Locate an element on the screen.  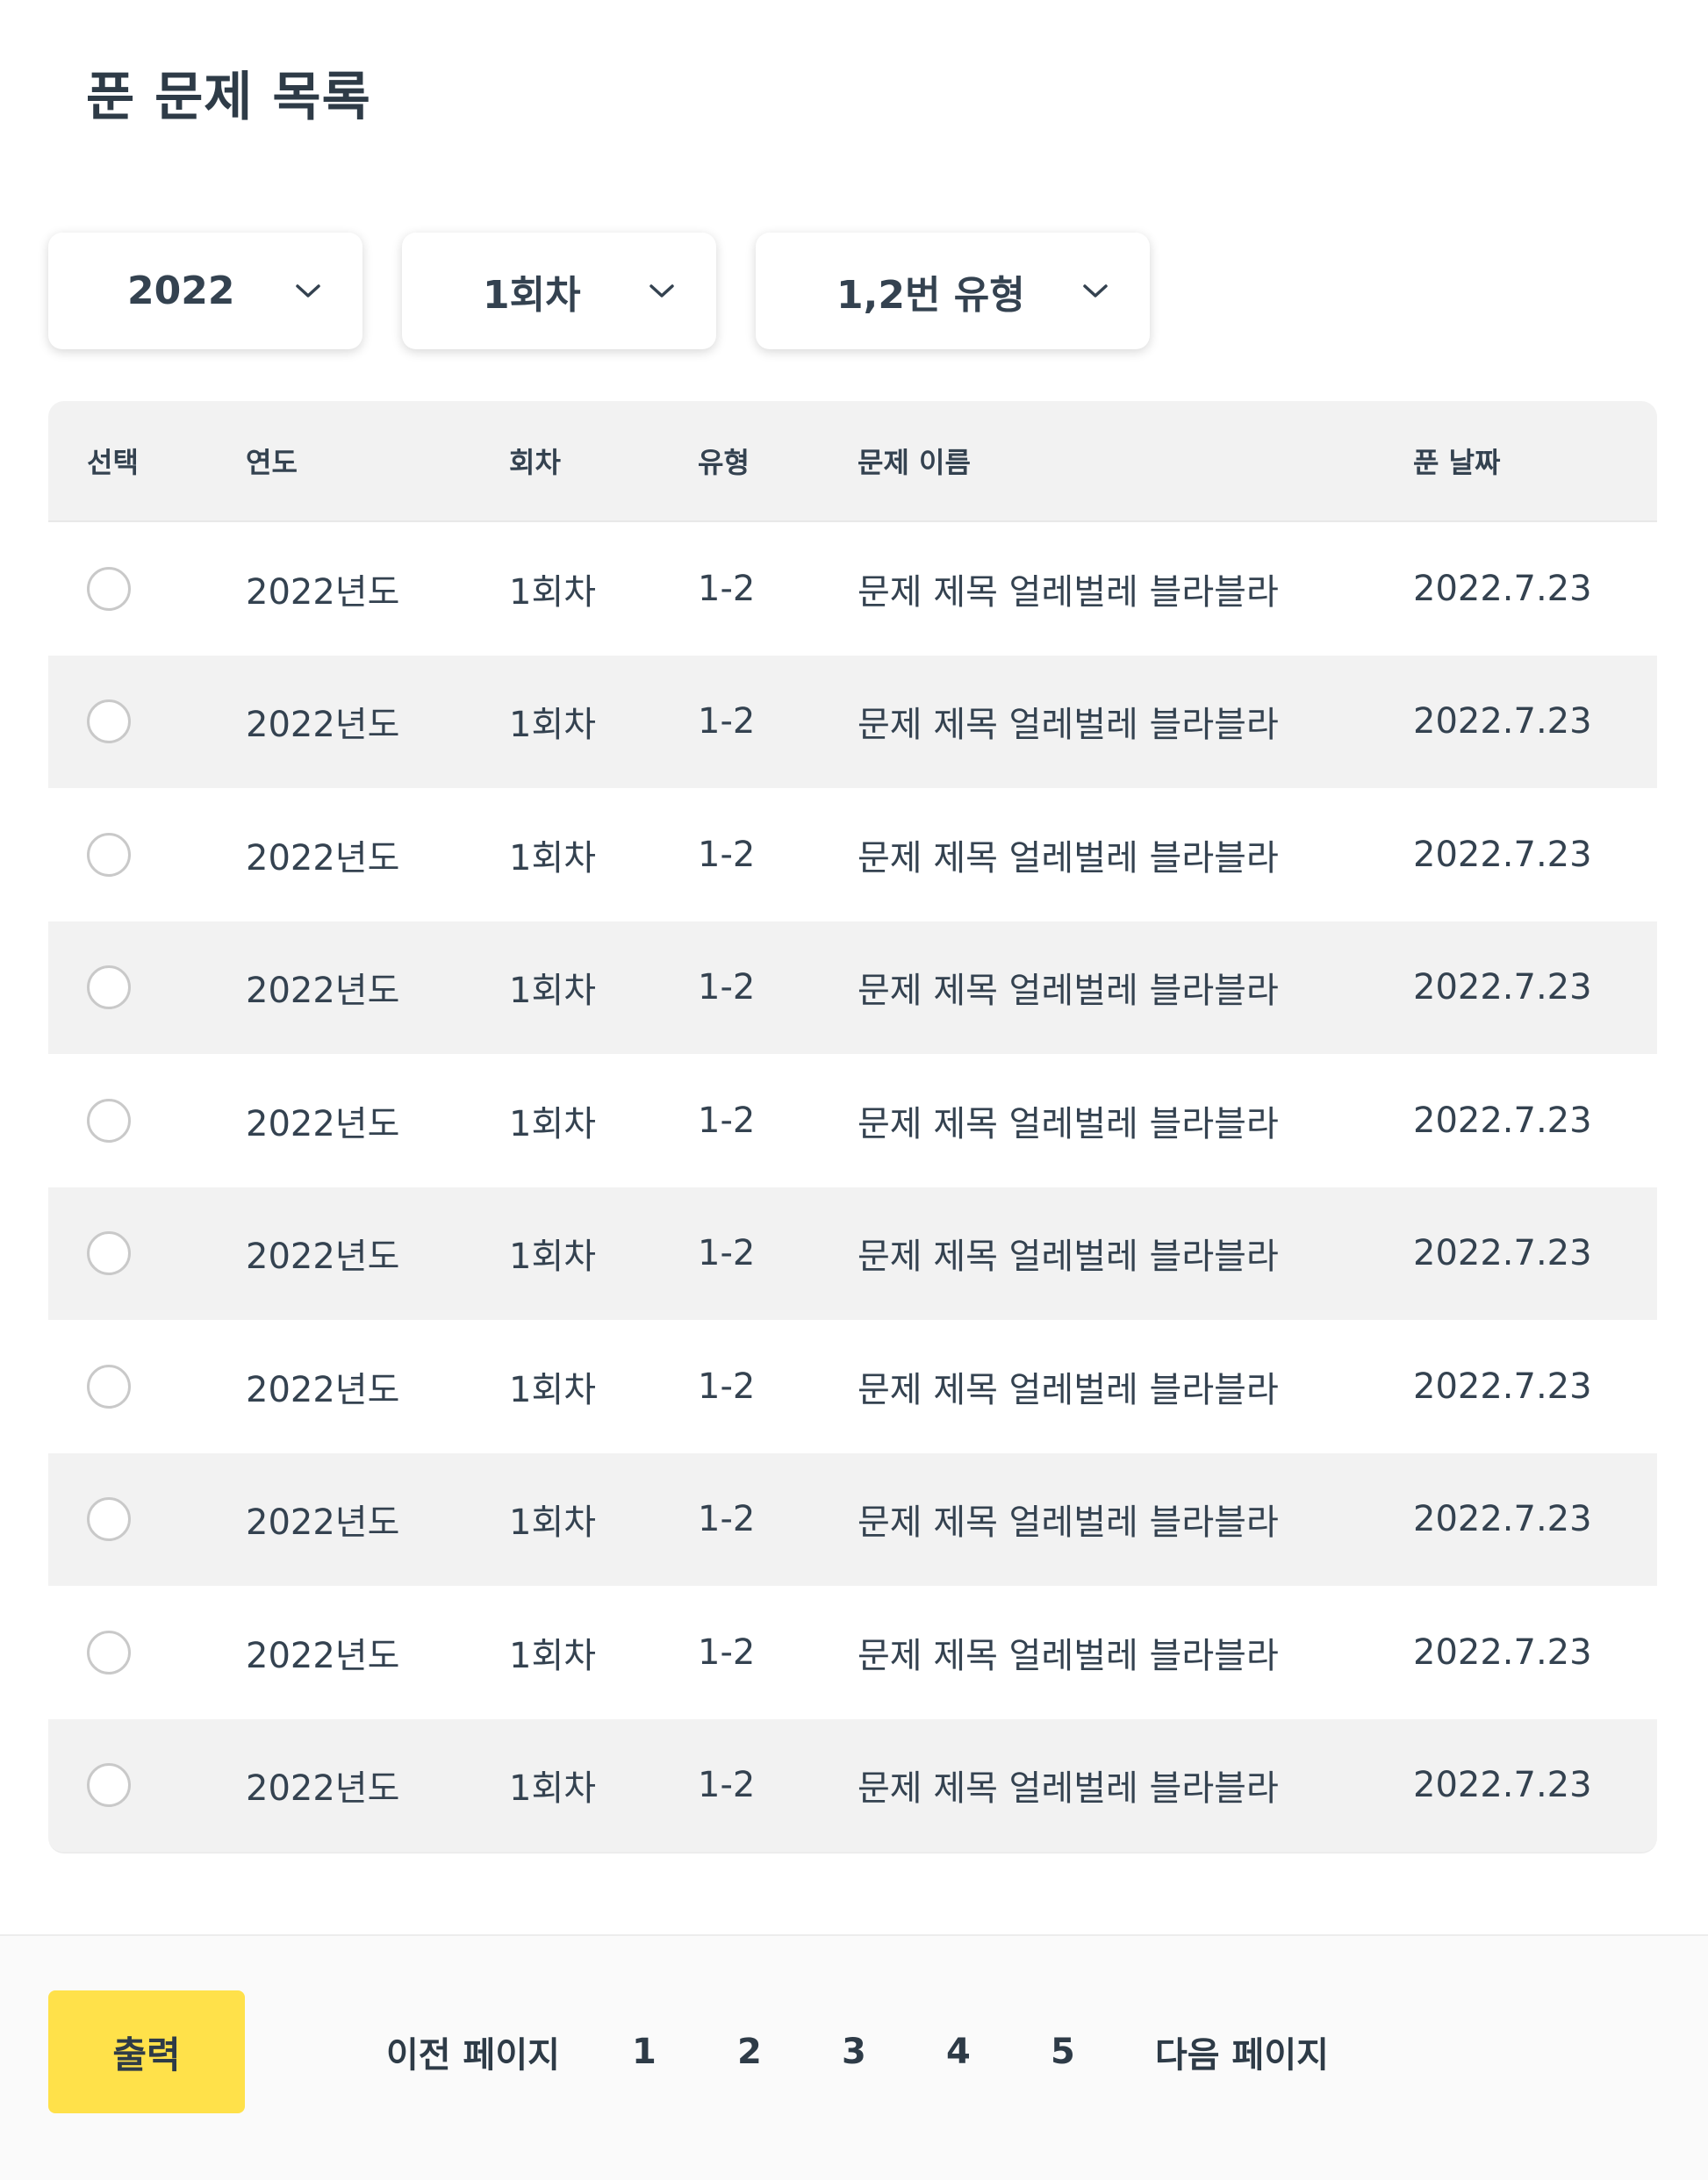
year-dropdown: 2022 is located at coordinates (205, 291).